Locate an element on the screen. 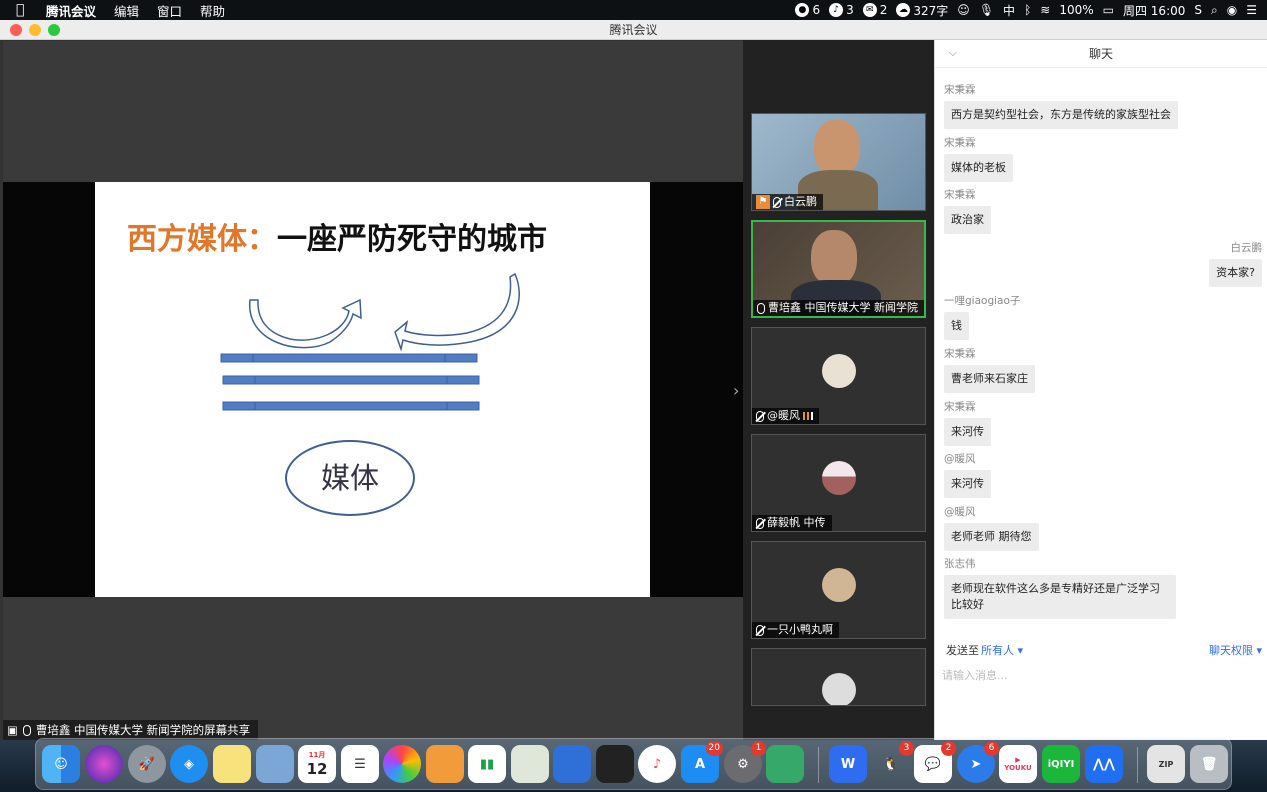 This screenshot has width=1267, height=792. siri-icon is located at coordinates (104, 764).